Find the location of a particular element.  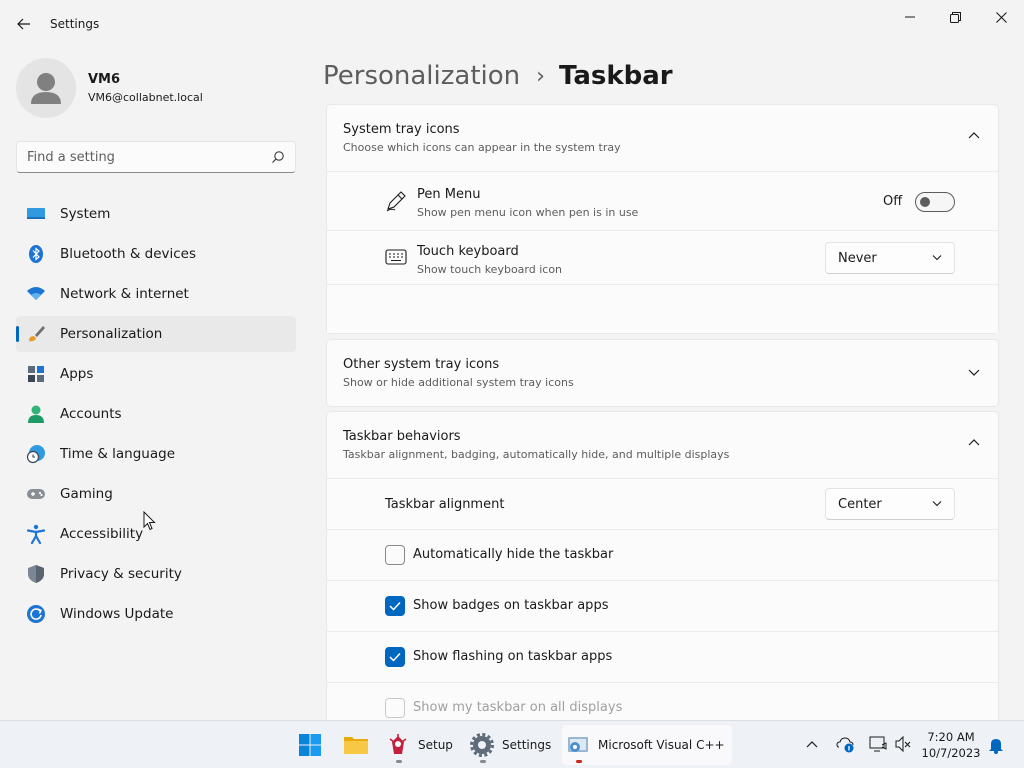

flashing-checkbox is located at coordinates (395, 657).